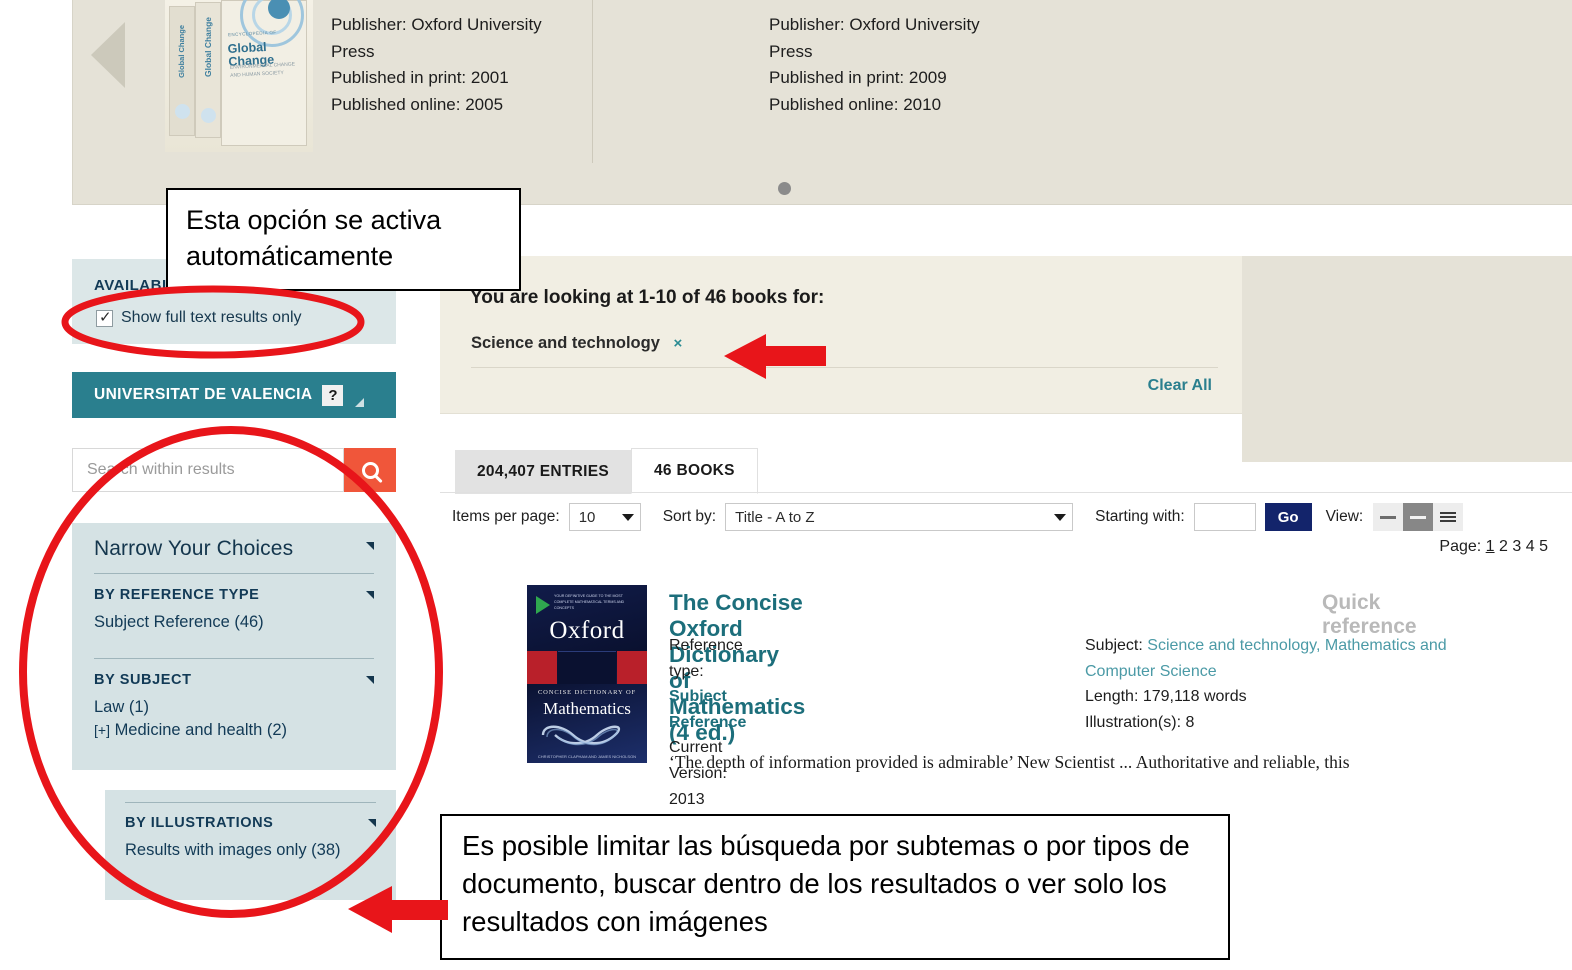 This screenshot has width=1572, height=970. What do you see at coordinates (181, 51) in the screenshot?
I see `cover-spine-text-1: Global Change` at bounding box center [181, 51].